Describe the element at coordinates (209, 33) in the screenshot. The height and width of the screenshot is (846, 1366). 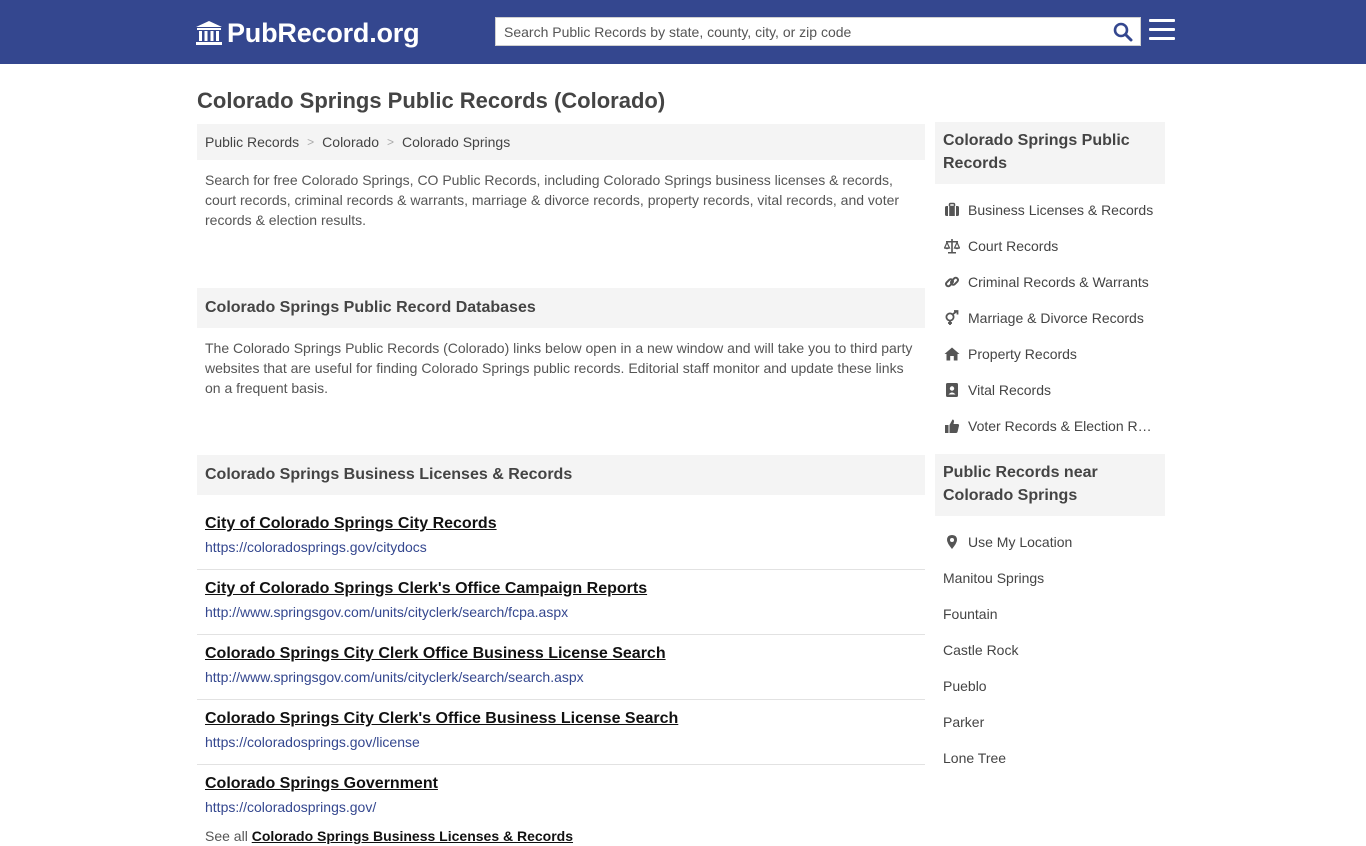
I see `courthouse-icon` at that location.